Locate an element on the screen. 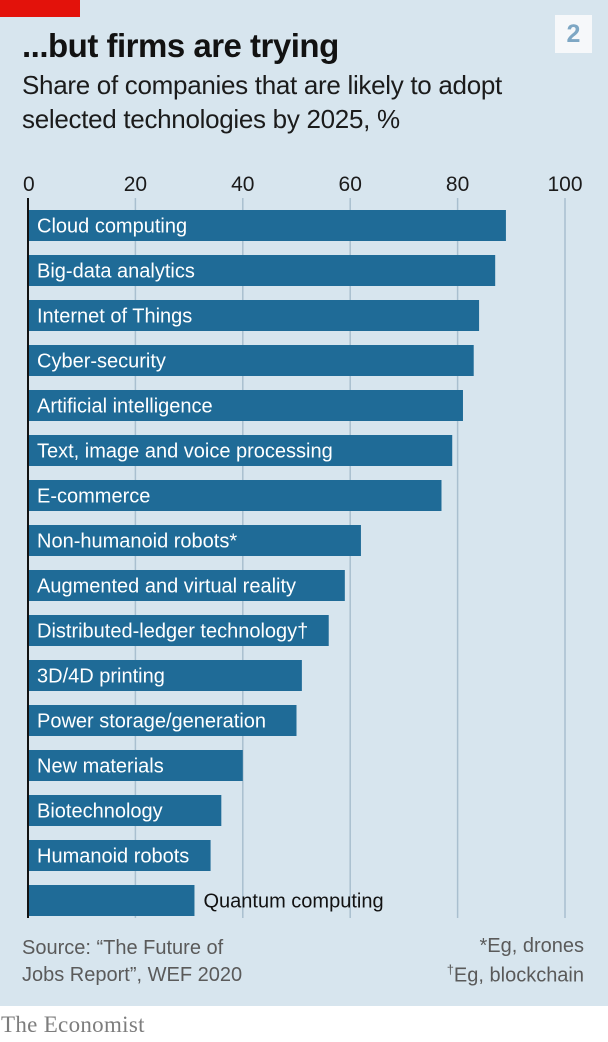 The width and height of the screenshot is (608, 1042). footnote-blockchain: †Eg, blockchain is located at coordinates (515, 975).